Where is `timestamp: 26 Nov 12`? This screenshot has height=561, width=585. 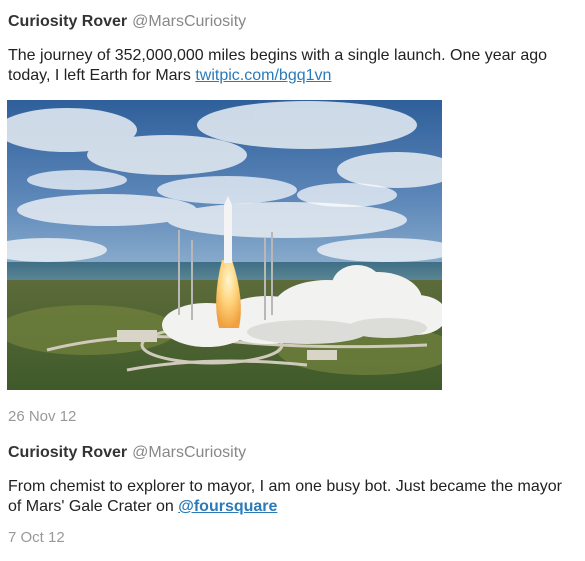 timestamp: 26 Nov 12 is located at coordinates (42, 417).